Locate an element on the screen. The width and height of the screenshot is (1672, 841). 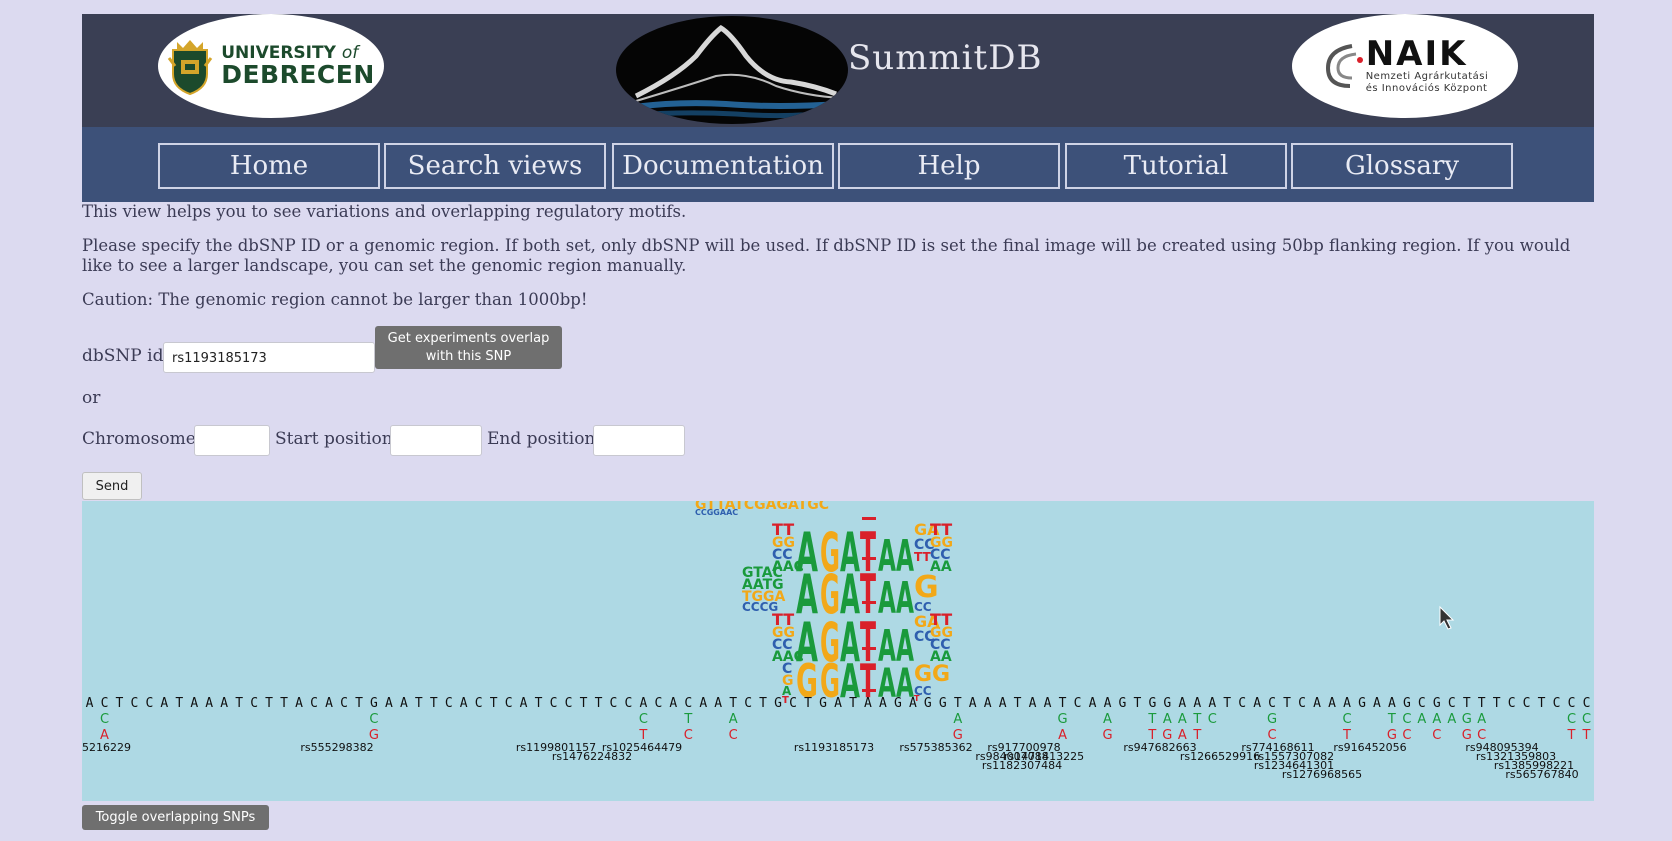
snp-id-label: rs1193185173 is located at coordinates (834, 747).